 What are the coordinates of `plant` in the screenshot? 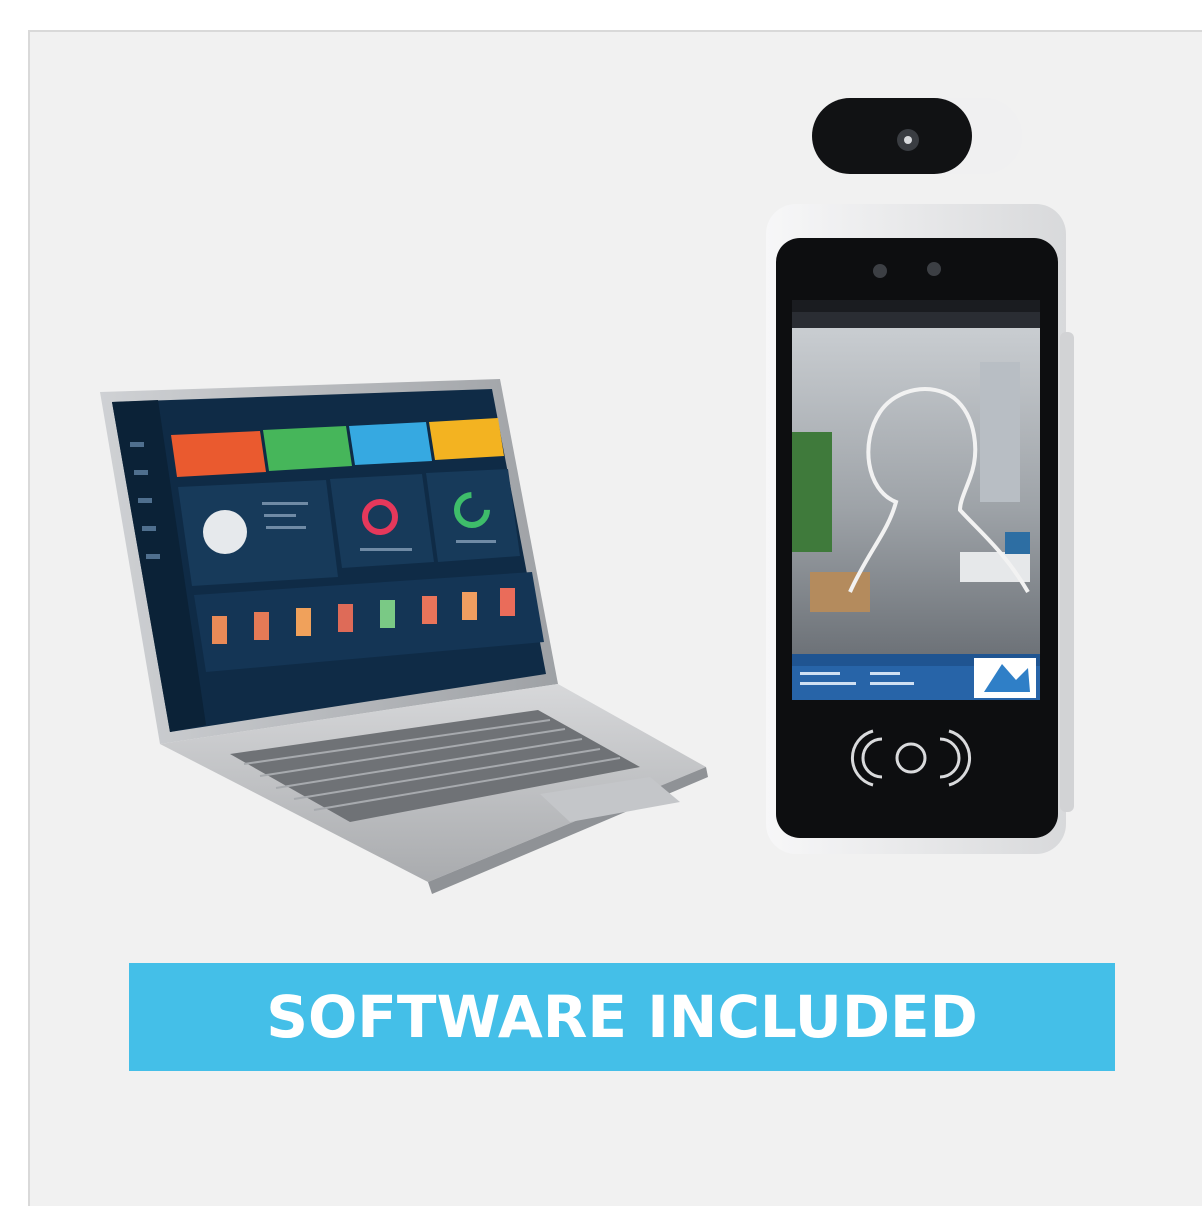 It's located at (812, 492).